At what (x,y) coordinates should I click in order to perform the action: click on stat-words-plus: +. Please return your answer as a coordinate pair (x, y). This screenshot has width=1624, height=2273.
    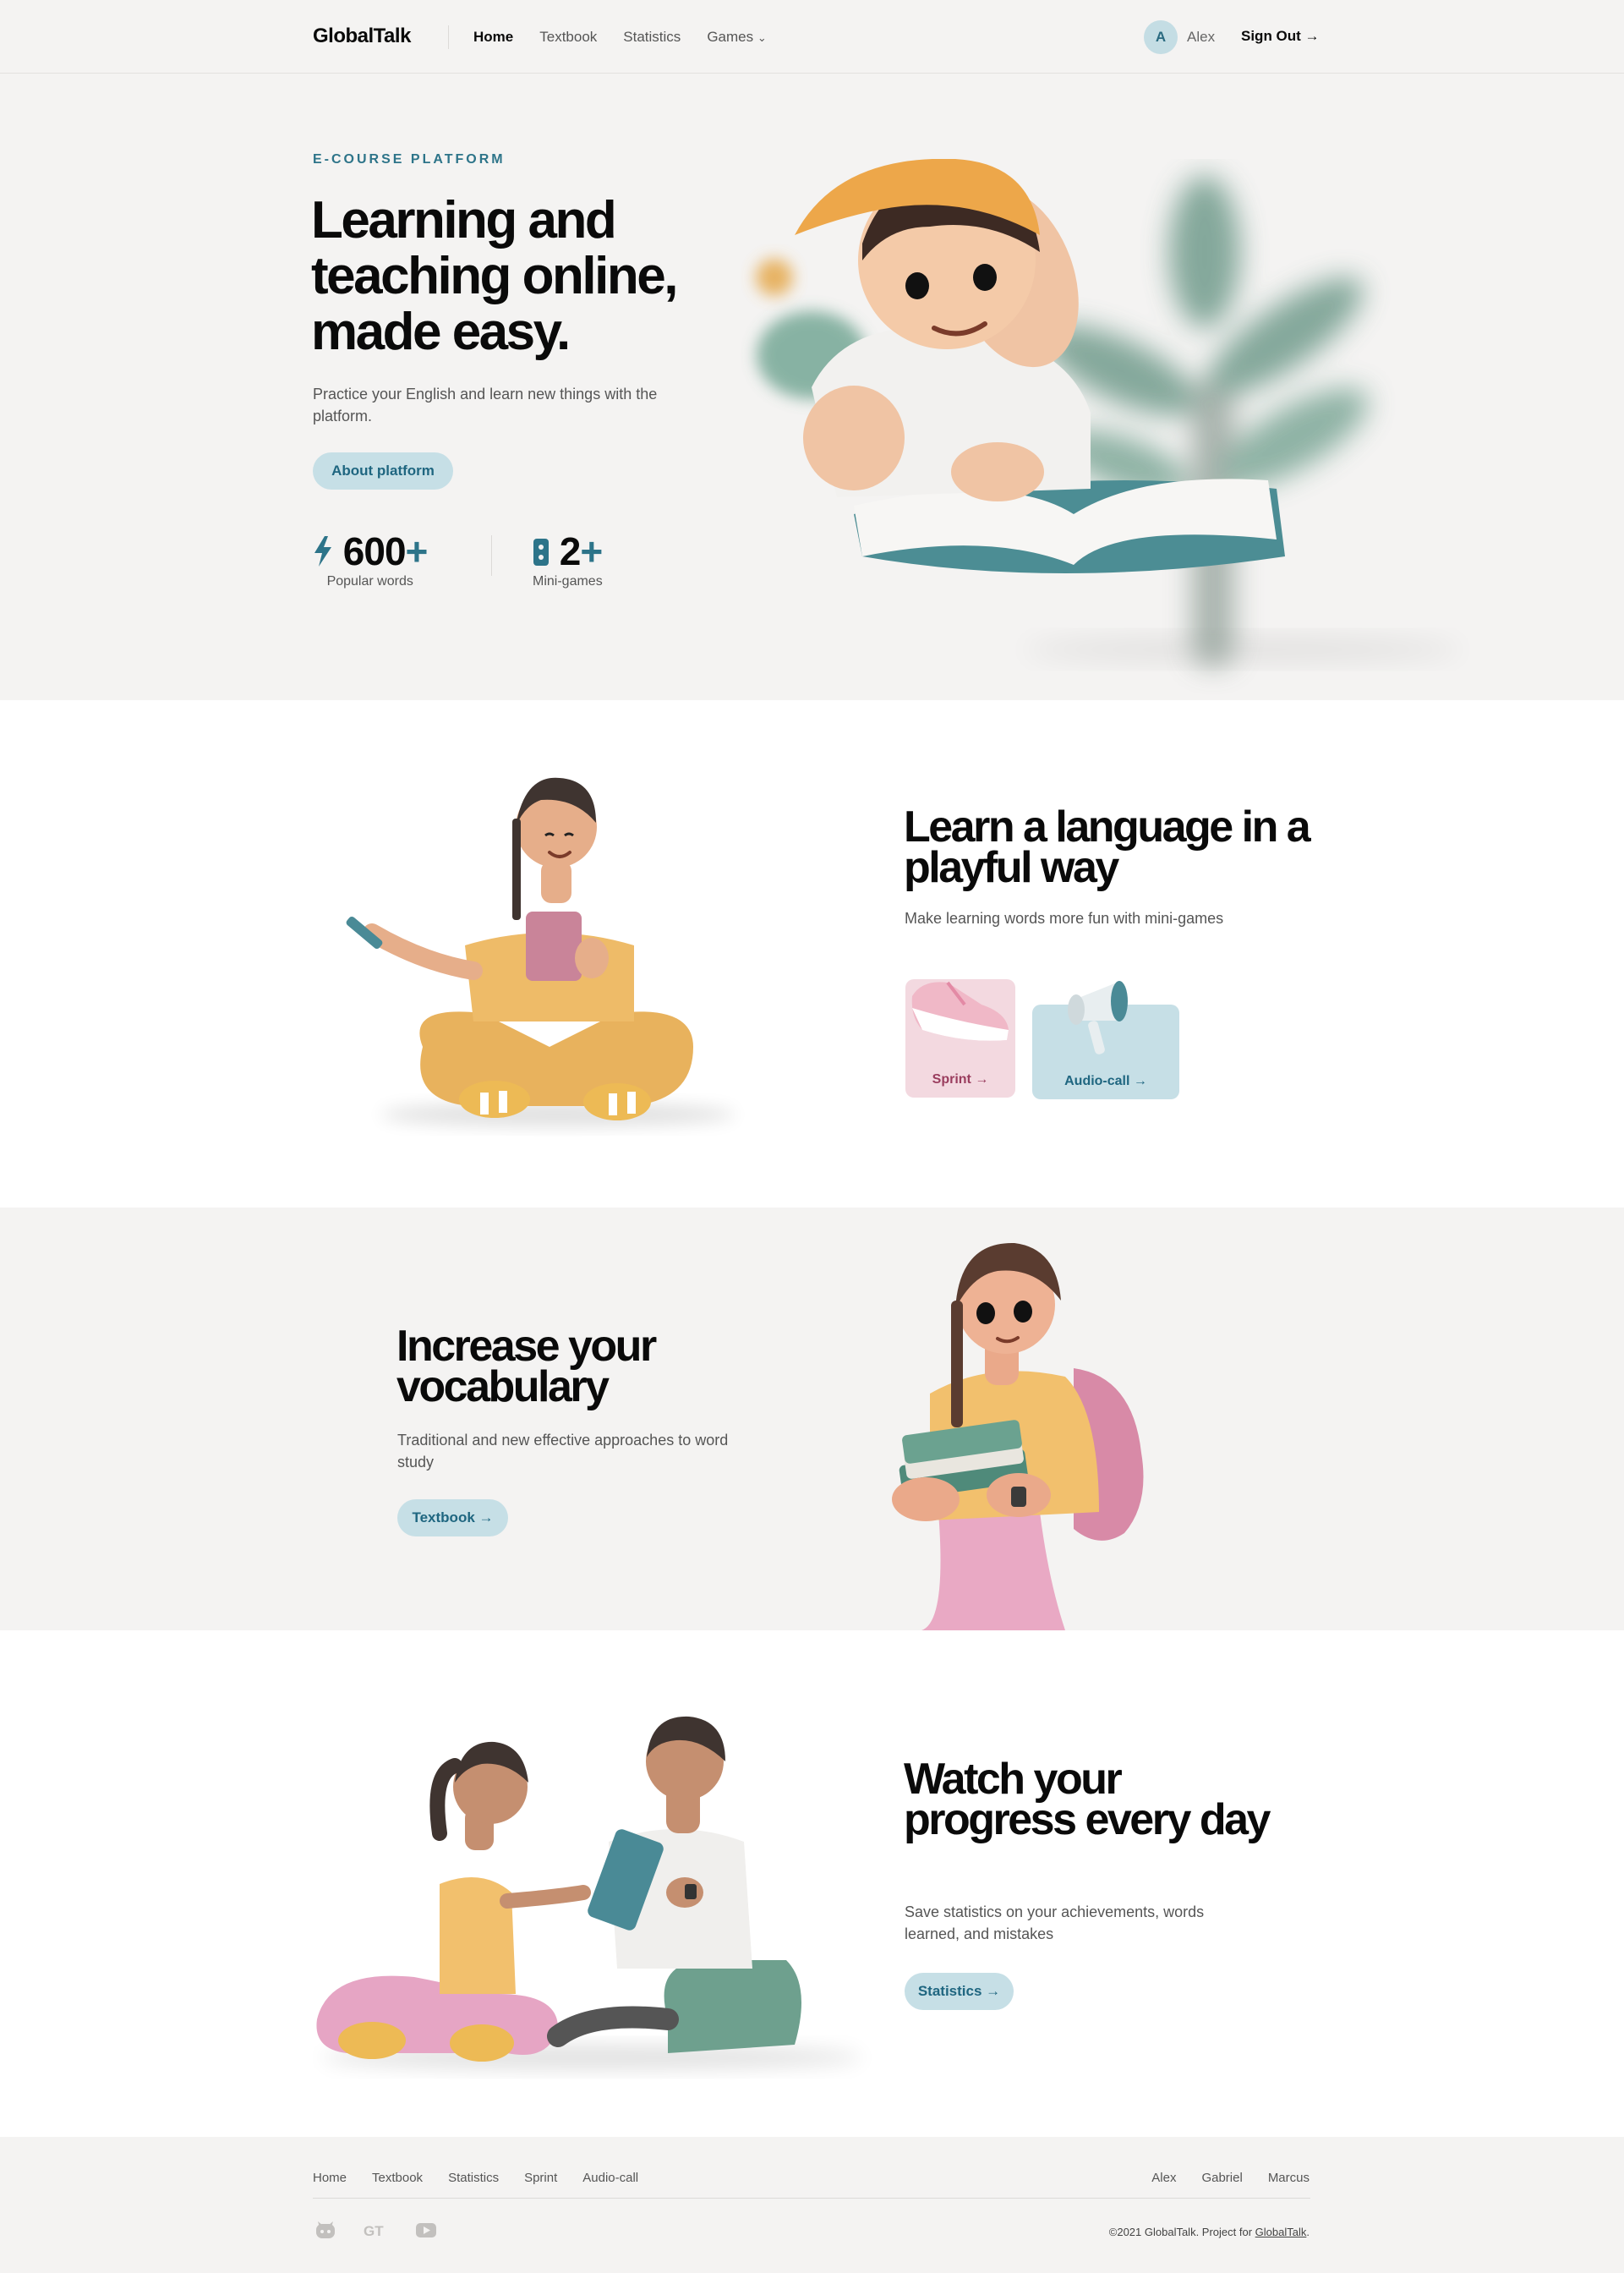
    Looking at the image, I should click on (417, 551).